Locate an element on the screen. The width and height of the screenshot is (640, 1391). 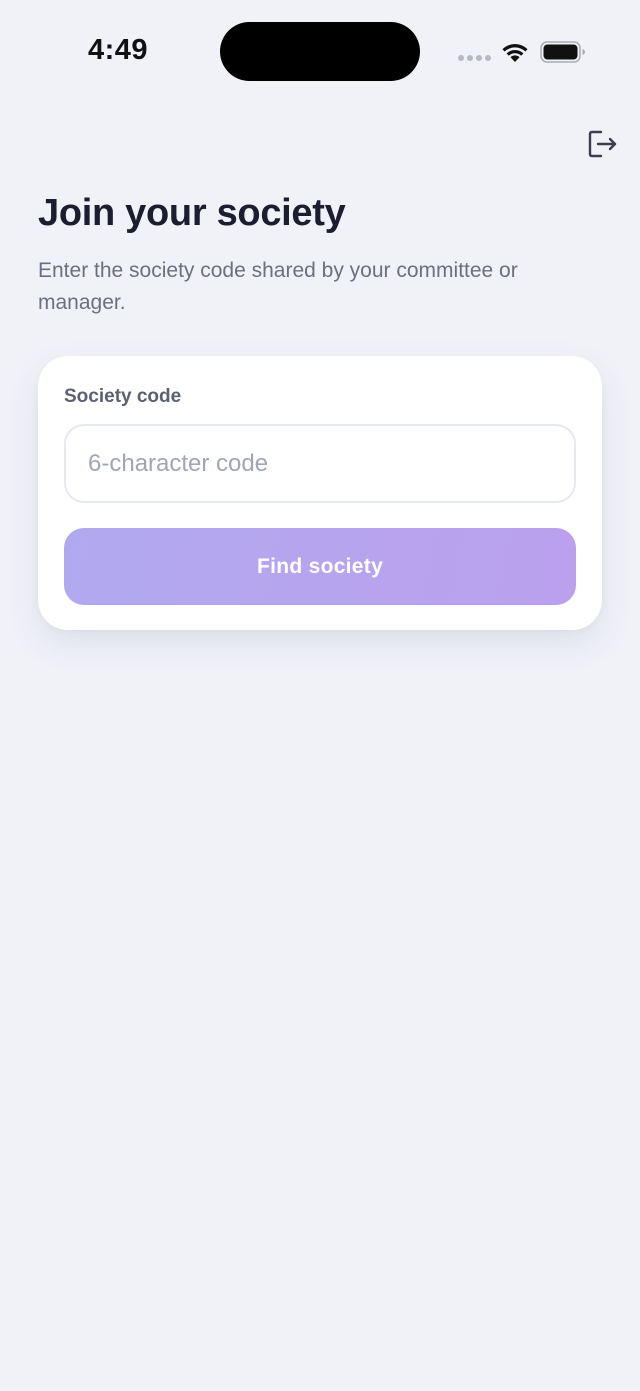
wifi-icon is located at coordinates (515, 53).